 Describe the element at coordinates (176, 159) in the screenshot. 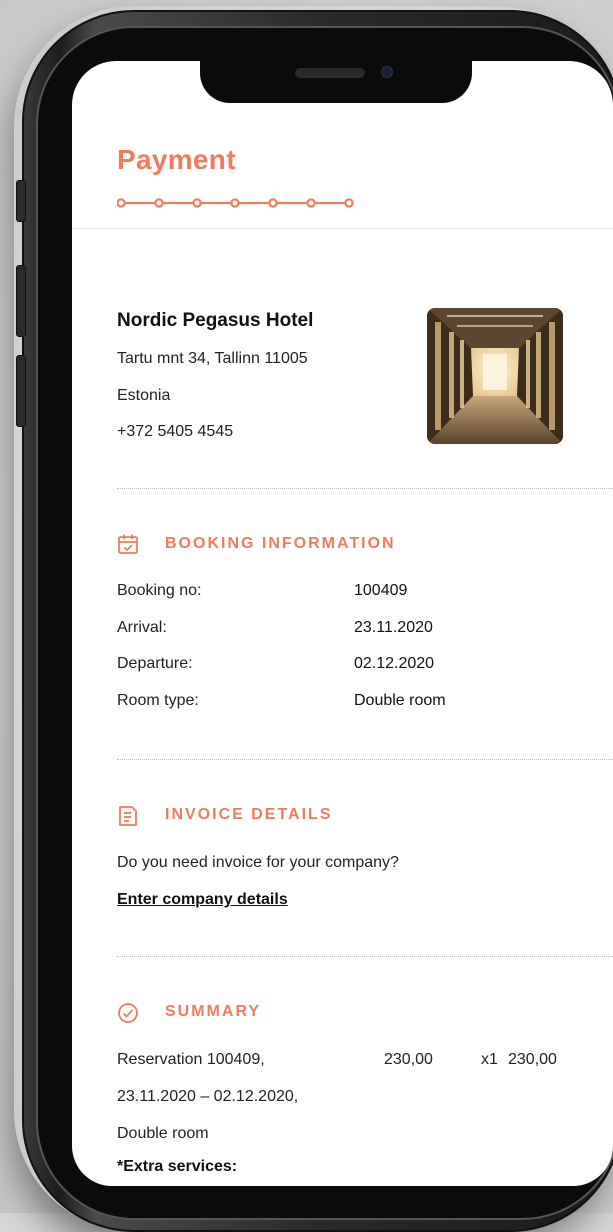

I see `page-title: Payment` at that location.